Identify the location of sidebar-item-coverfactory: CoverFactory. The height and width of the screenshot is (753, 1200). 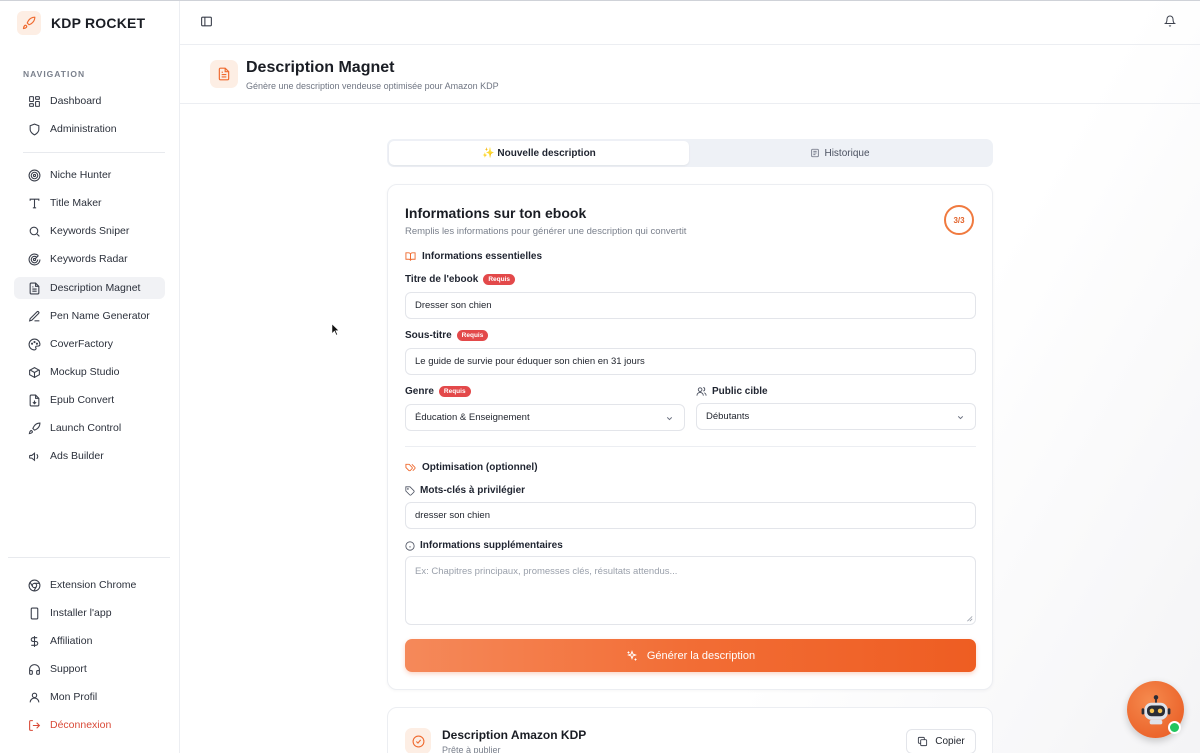
(89, 344).